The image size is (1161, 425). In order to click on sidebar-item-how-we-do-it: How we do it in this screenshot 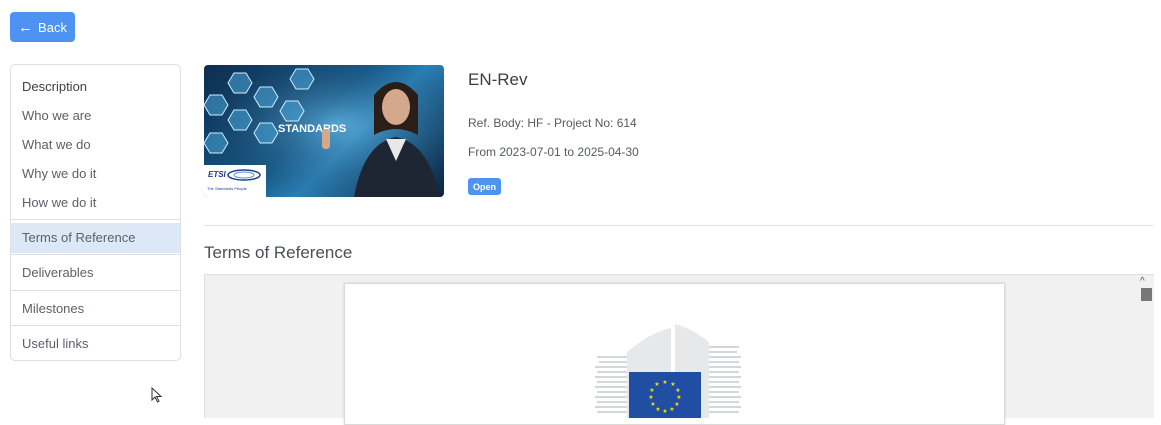, I will do `click(95, 203)`.